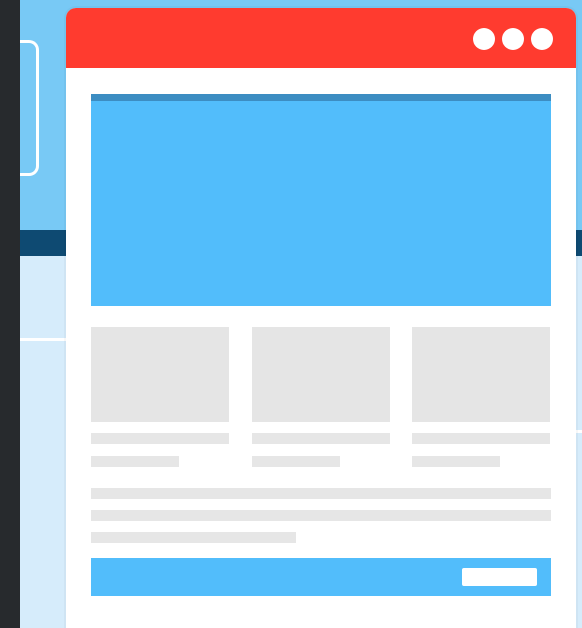 This screenshot has width=582, height=628. What do you see at coordinates (10, 314) in the screenshot?
I see `left-dark-strip` at bounding box center [10, 314].